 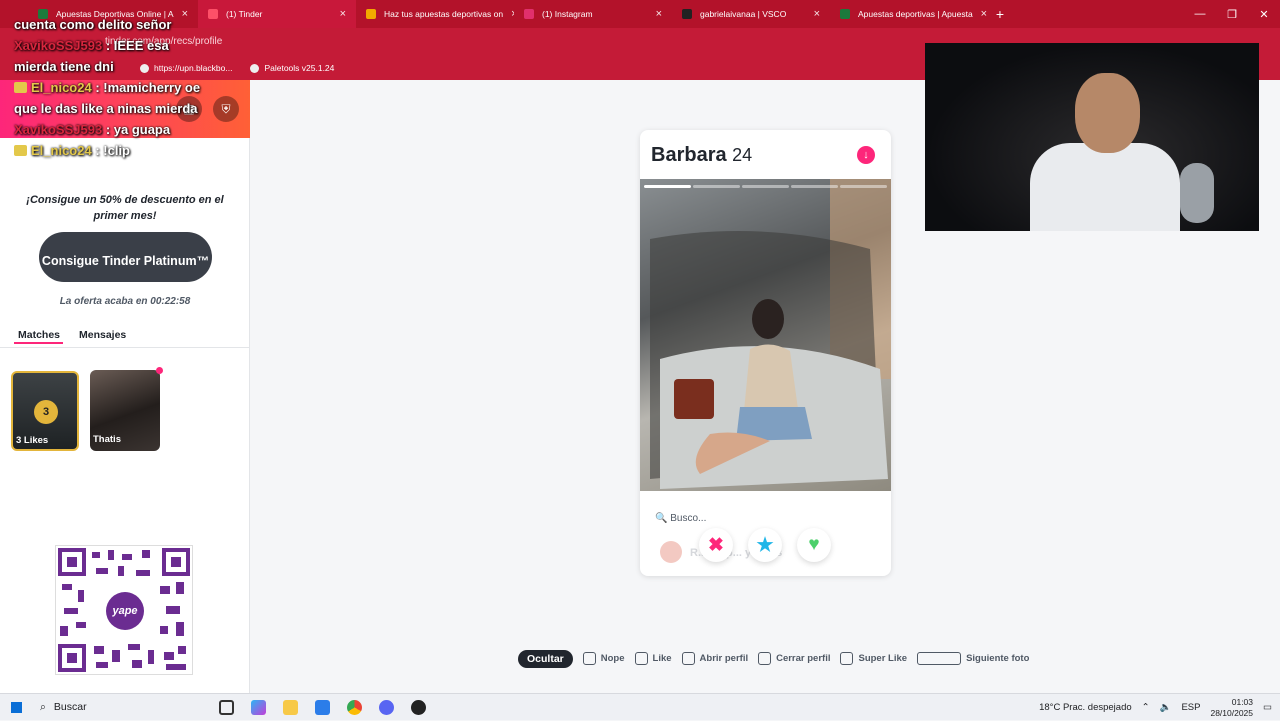 I want to click on weather-widget: 18°C Prac. despejado, so click(x=1085, y=707).